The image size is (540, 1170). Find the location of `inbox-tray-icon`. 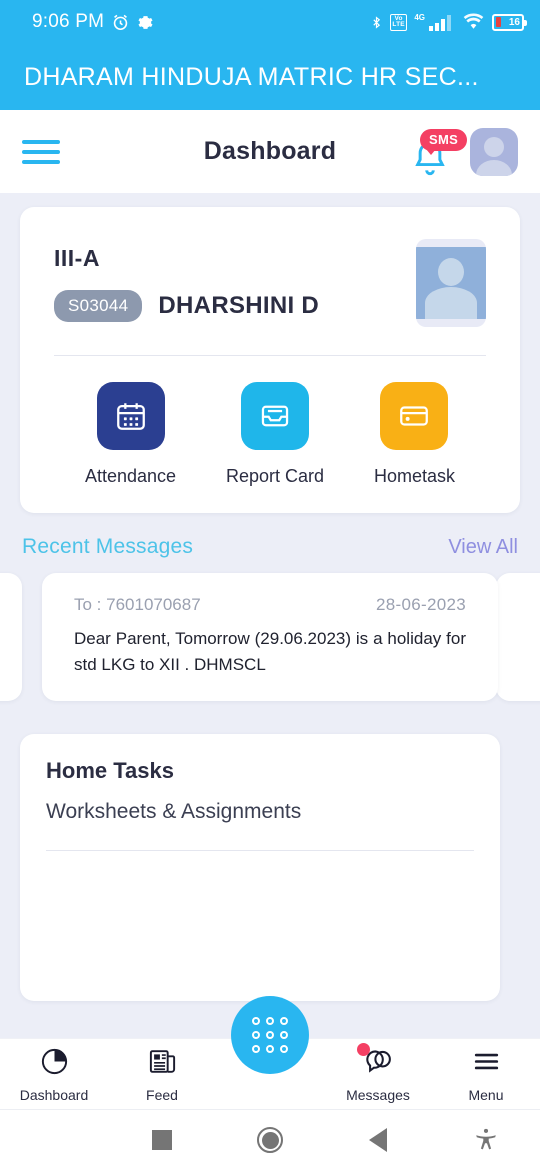

inbox-tray-icon is located at coordinates (275, 416).